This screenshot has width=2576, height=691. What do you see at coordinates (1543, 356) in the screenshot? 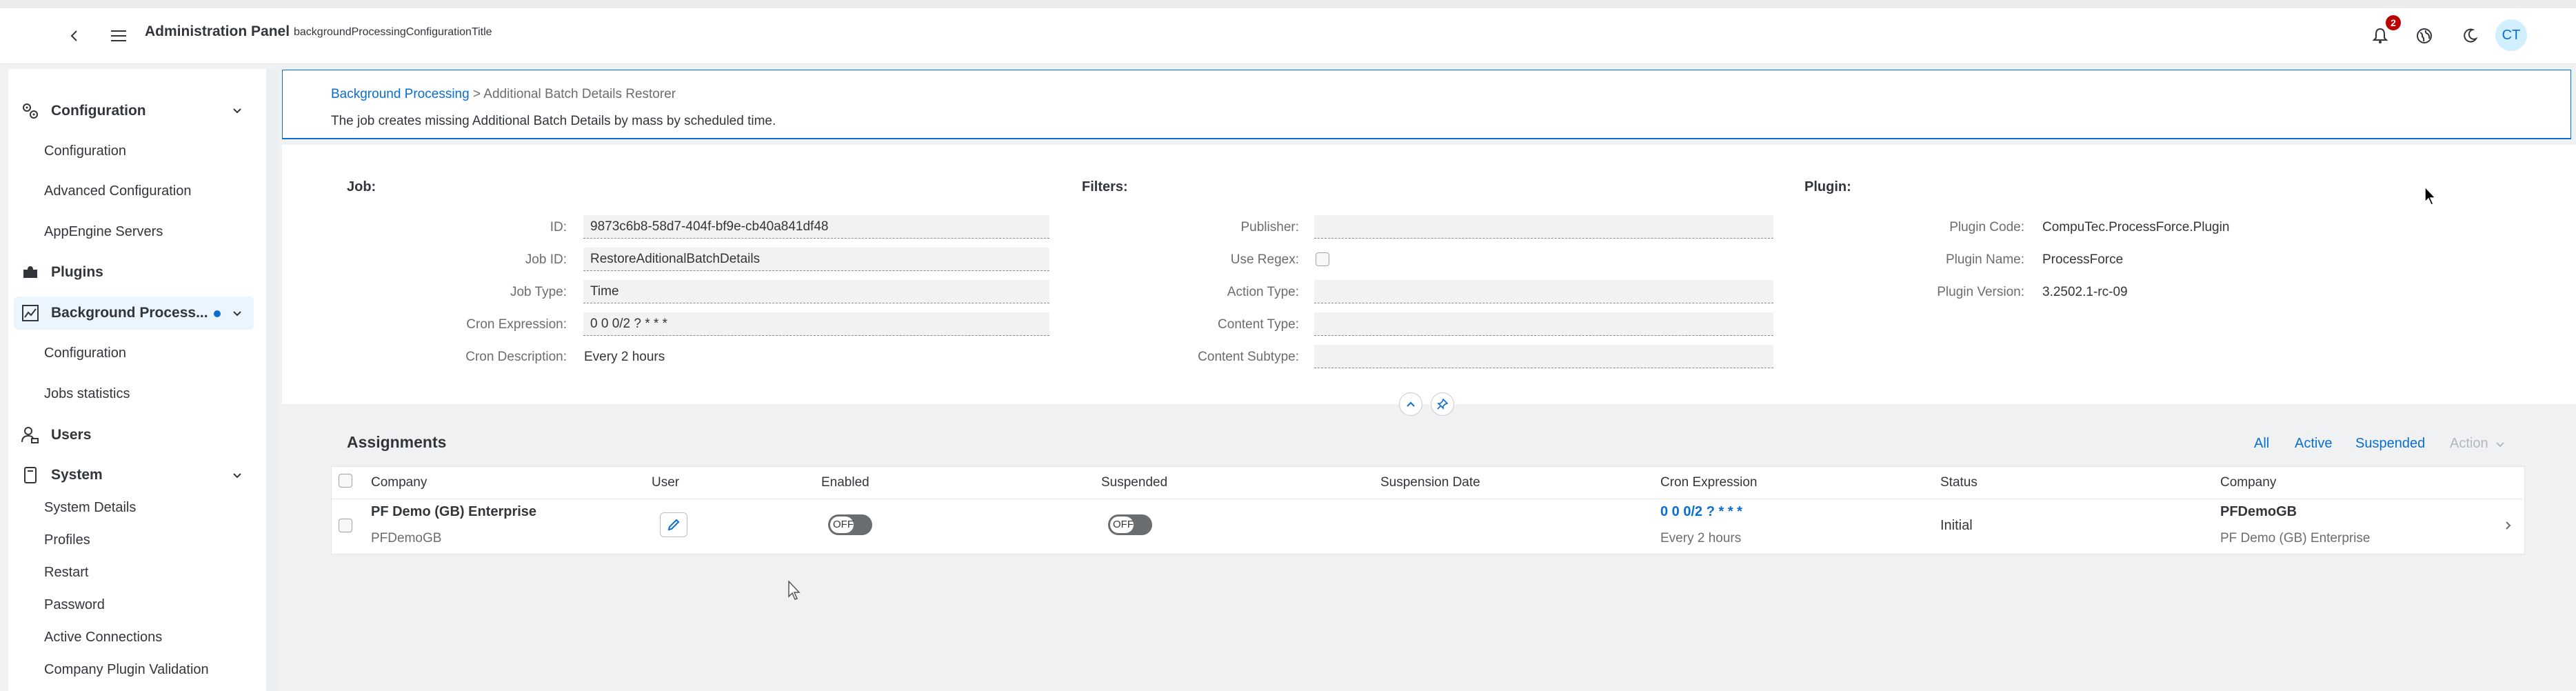
I see `content-subtype-field` at bounding box center [1543, 356].